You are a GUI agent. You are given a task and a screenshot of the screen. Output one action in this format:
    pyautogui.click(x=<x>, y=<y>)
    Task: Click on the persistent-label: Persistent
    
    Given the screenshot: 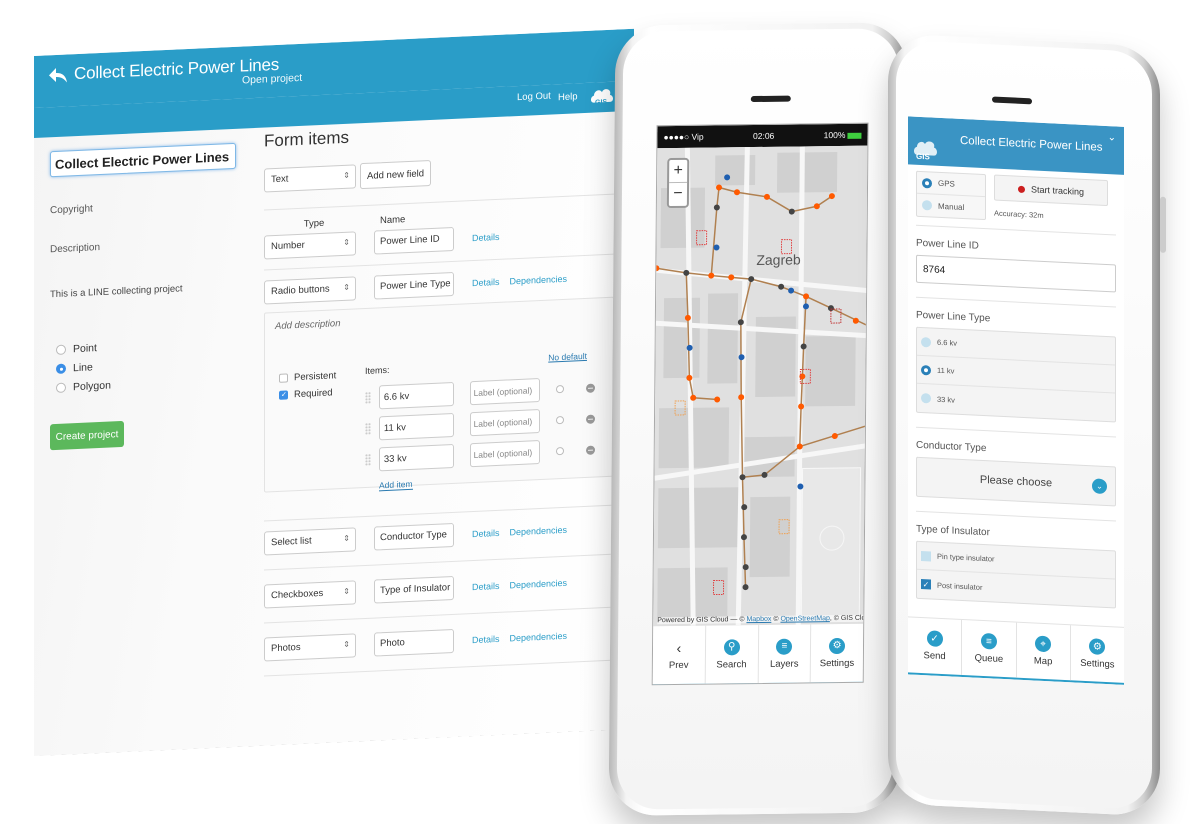 What is the action you would take?
    pyautogui.click(x=315, y=377)
    